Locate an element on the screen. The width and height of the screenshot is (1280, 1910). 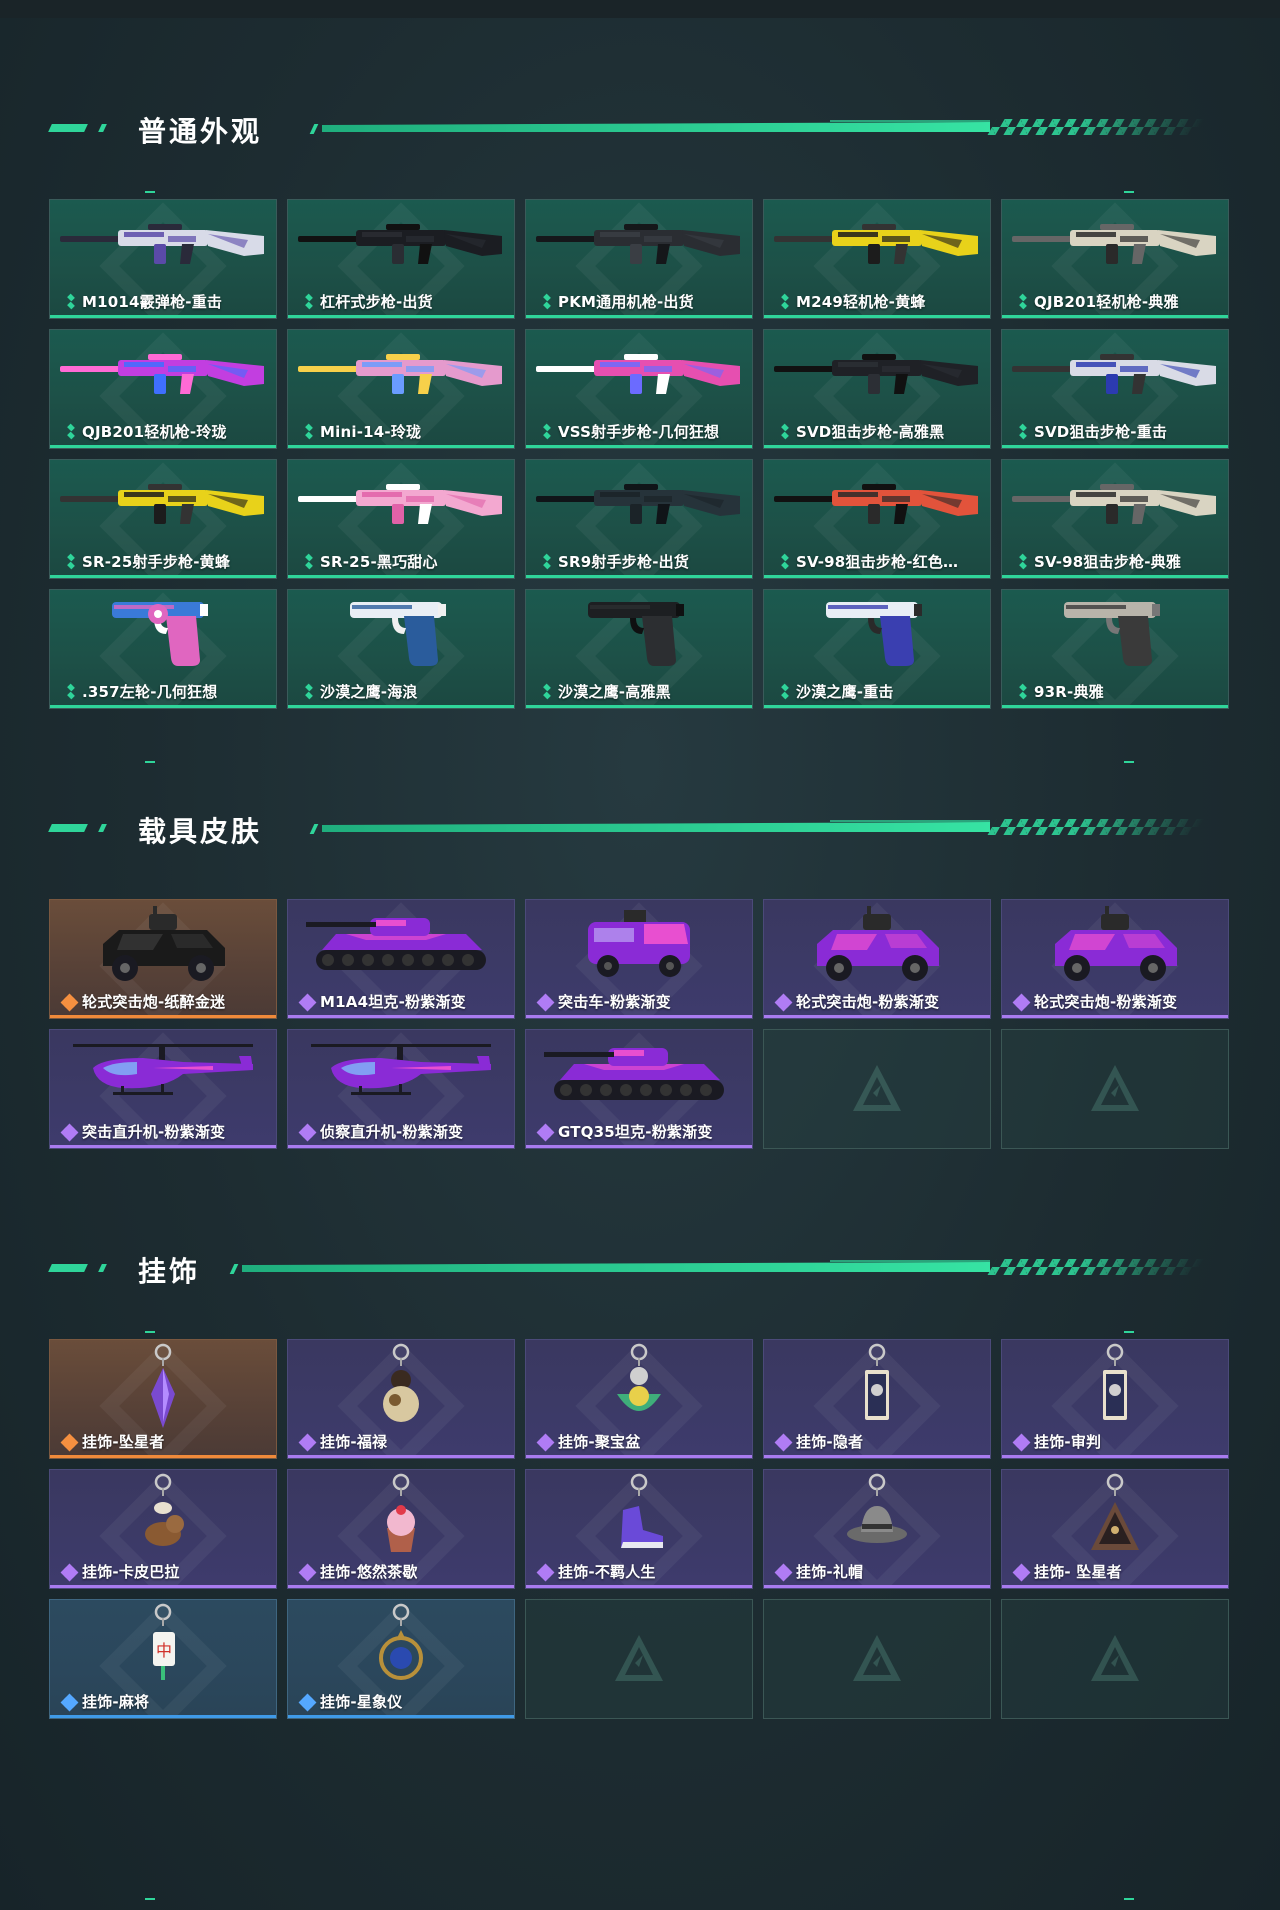
item-card: 突击直升机-粉紫渐变 is located at coordinates (163, 1089).